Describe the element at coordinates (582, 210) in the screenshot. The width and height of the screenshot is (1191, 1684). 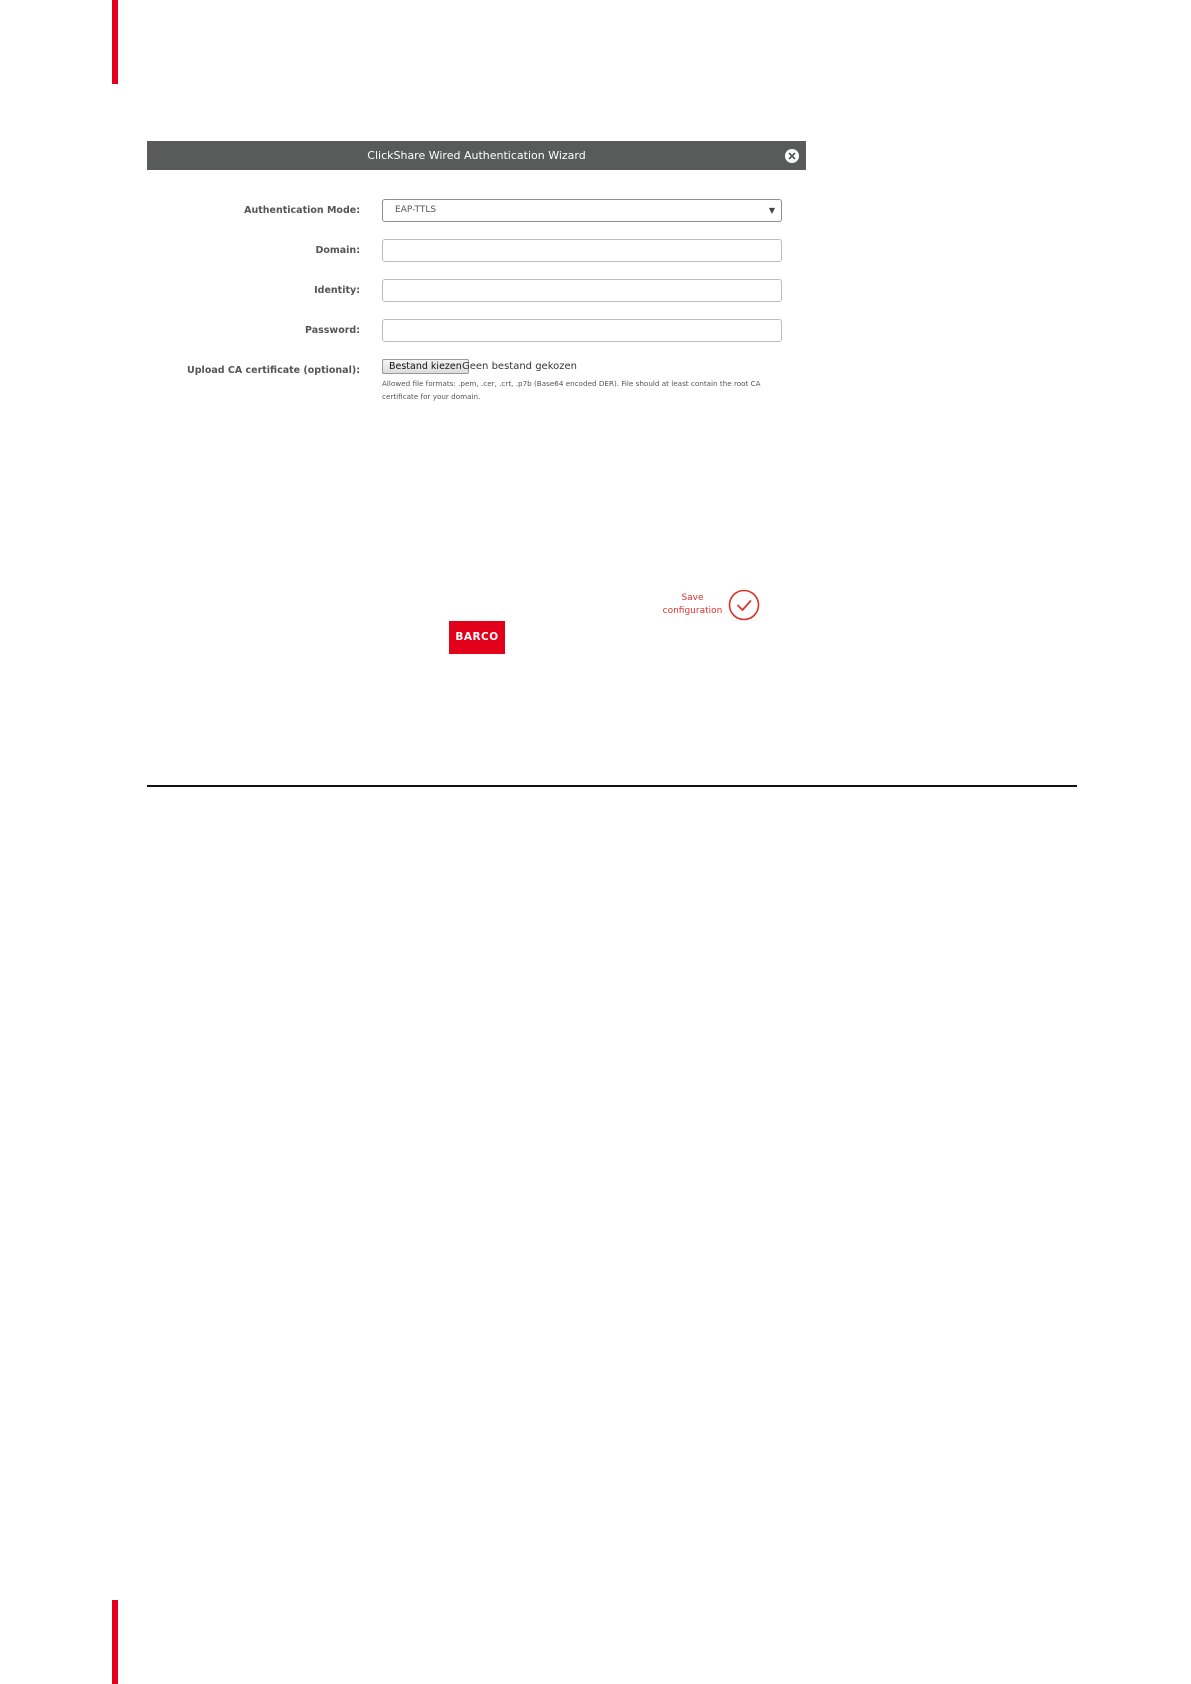
I see `auth-mode-select: EAP-TTLS ▼` at that location.